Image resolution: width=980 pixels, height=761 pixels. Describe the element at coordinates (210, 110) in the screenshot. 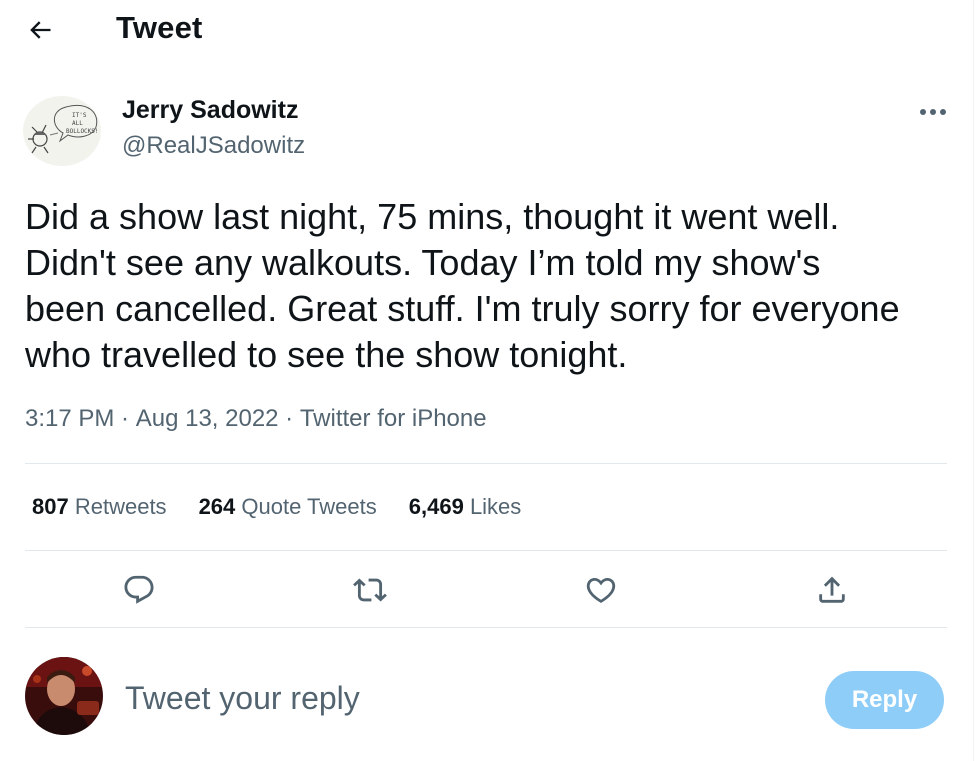

I see `author-name: Jerry Sadowitz` at that location.